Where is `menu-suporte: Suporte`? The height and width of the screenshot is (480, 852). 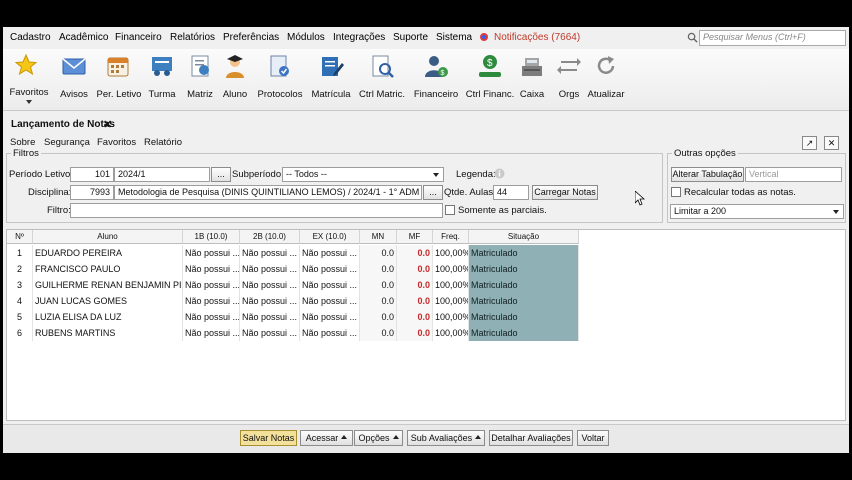 menu-suporte: Suporte is located at coordinates (410, 37).